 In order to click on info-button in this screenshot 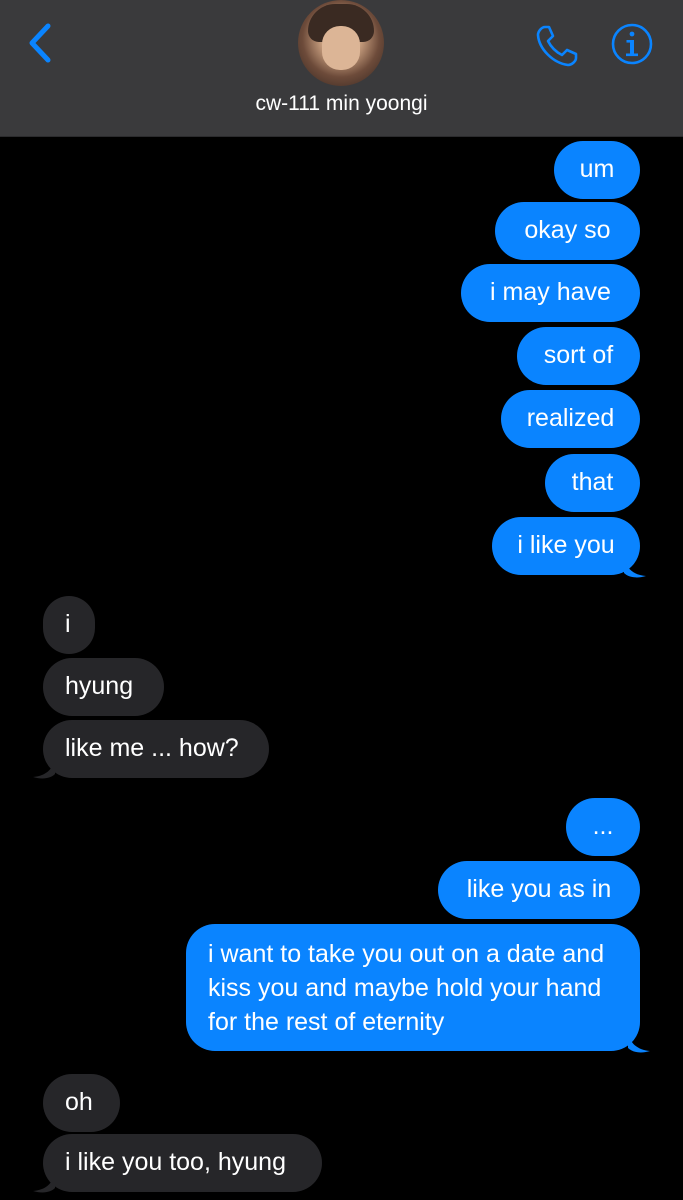, I will do `click(632, 44)`.